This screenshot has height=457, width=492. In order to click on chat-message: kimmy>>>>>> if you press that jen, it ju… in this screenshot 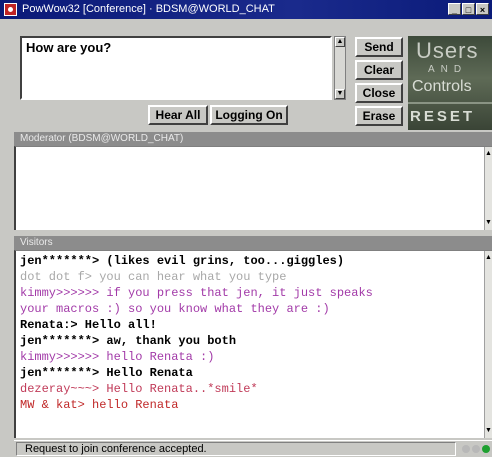, I will do `click(196, 293)`.